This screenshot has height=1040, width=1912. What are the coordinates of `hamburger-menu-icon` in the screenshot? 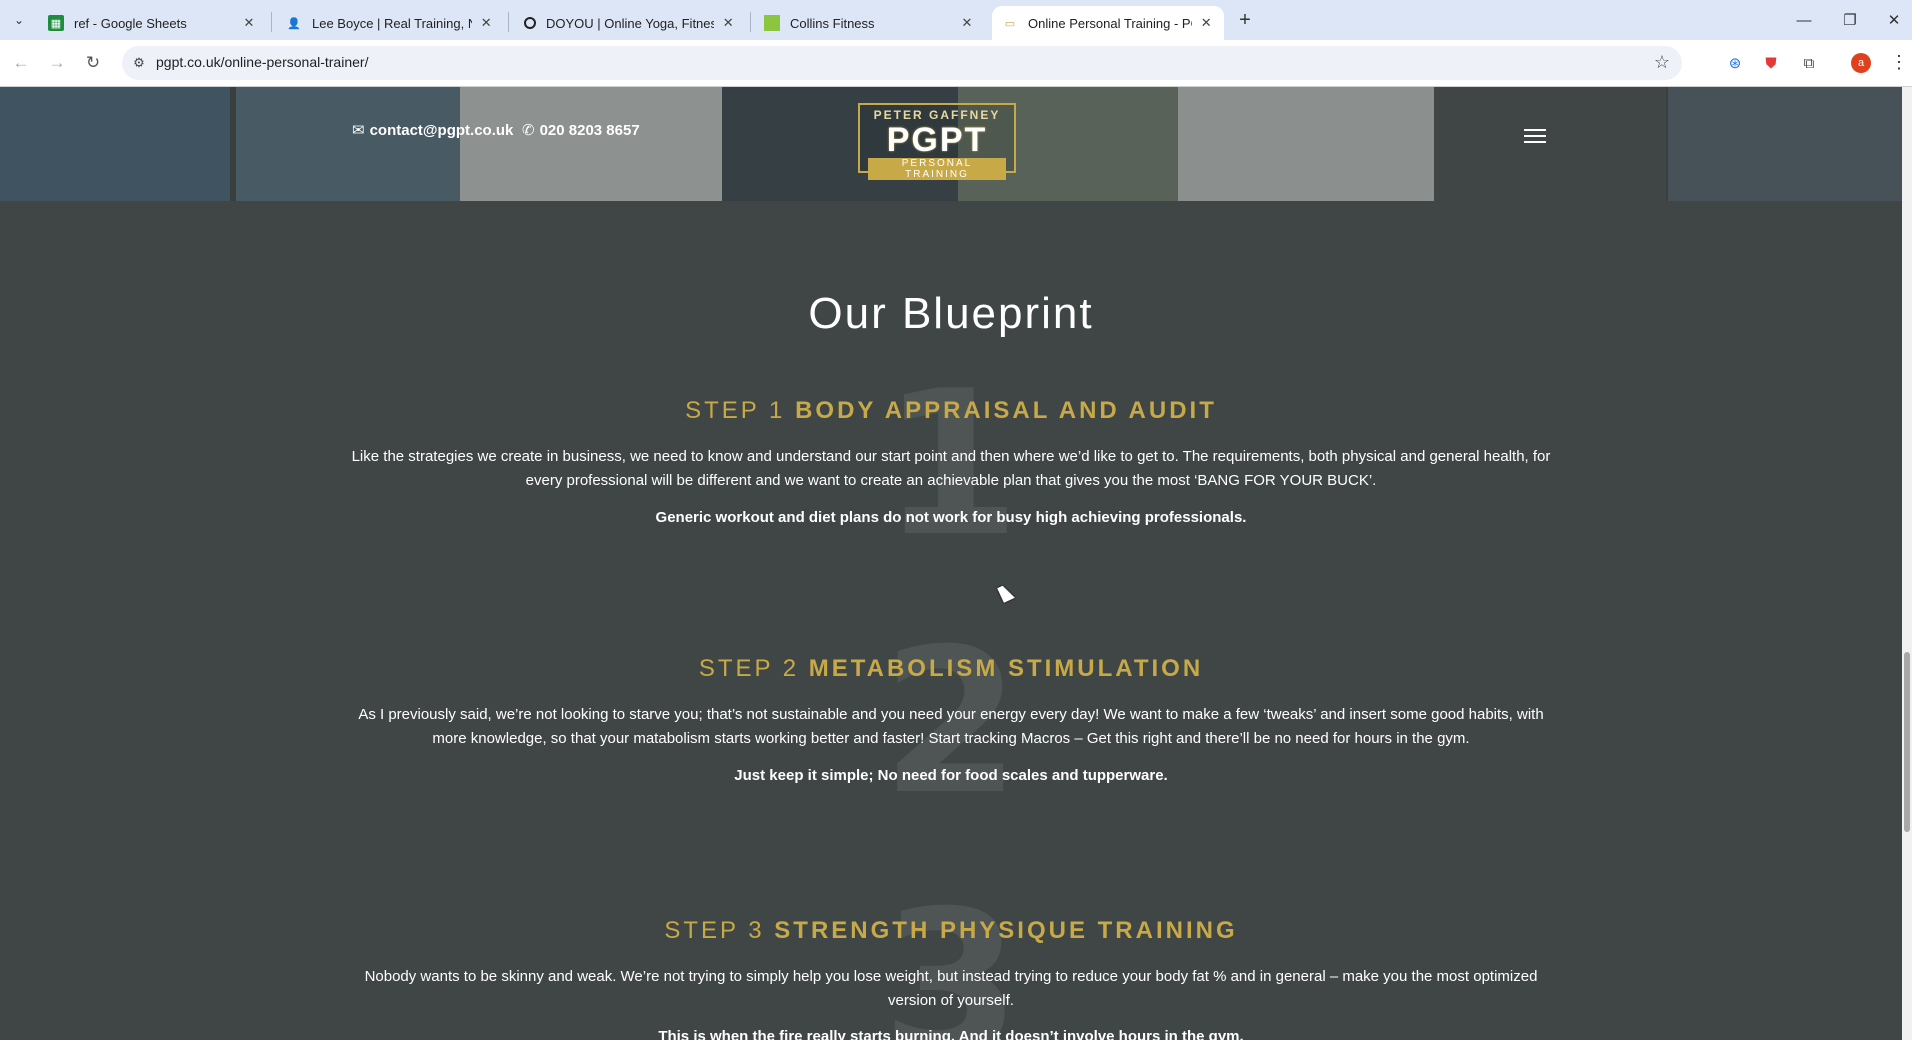 It's located at (1535, 137).